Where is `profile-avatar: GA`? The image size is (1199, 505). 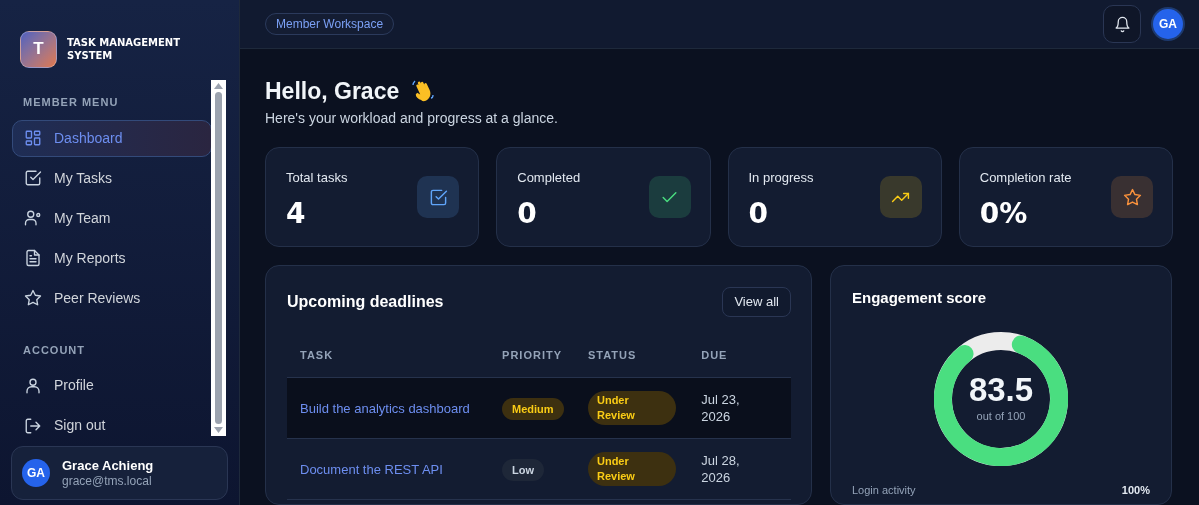
profile-avatar: GA is located at coordinates (1168, 24).